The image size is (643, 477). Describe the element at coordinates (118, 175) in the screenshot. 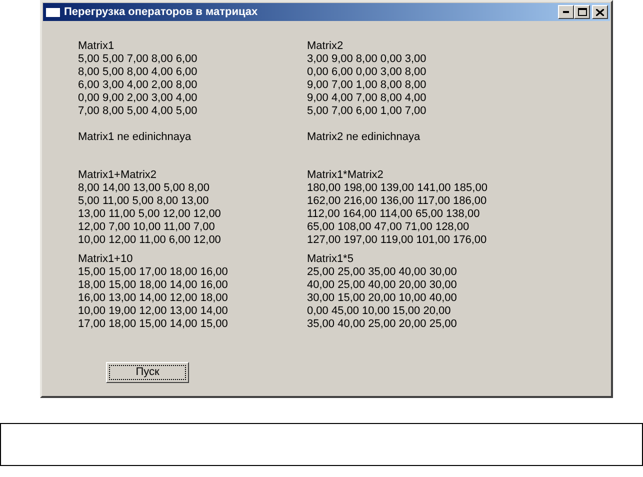

I see `matrix-title: Matrix1+Matrix2` at that location.